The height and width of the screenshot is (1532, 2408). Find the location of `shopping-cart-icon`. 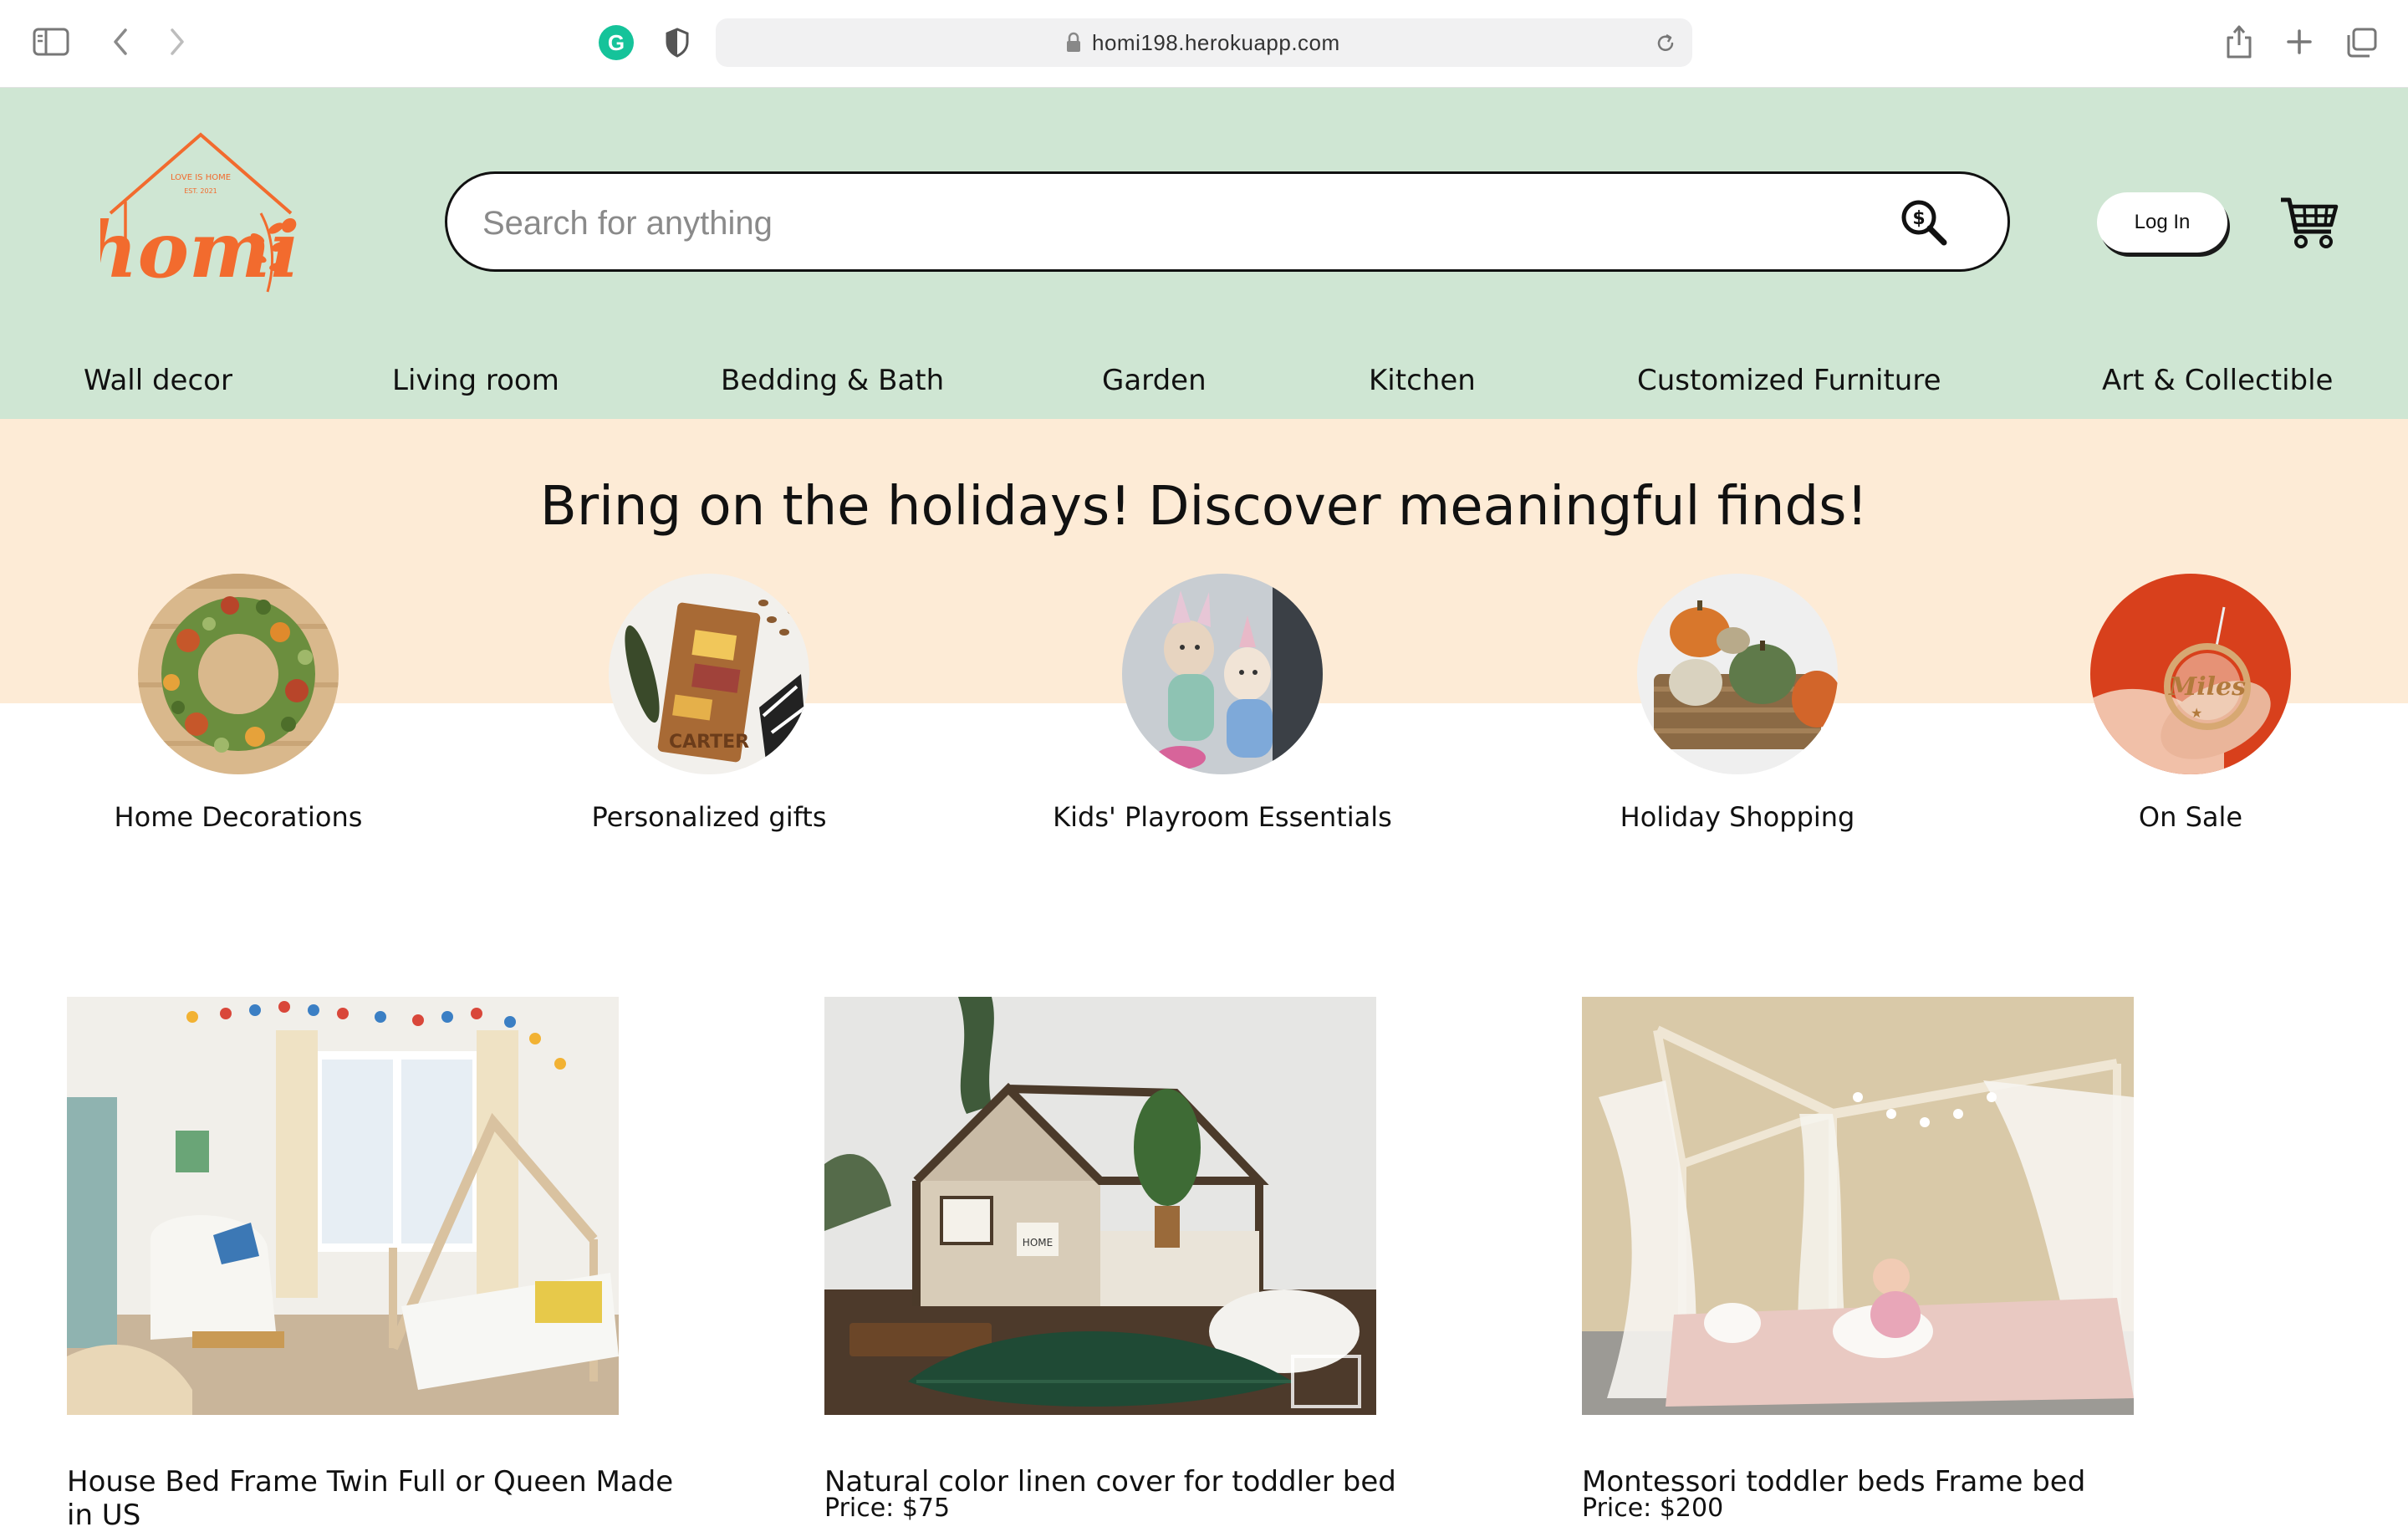

shopping-cart-icon is located at coordinates (2309, 222).